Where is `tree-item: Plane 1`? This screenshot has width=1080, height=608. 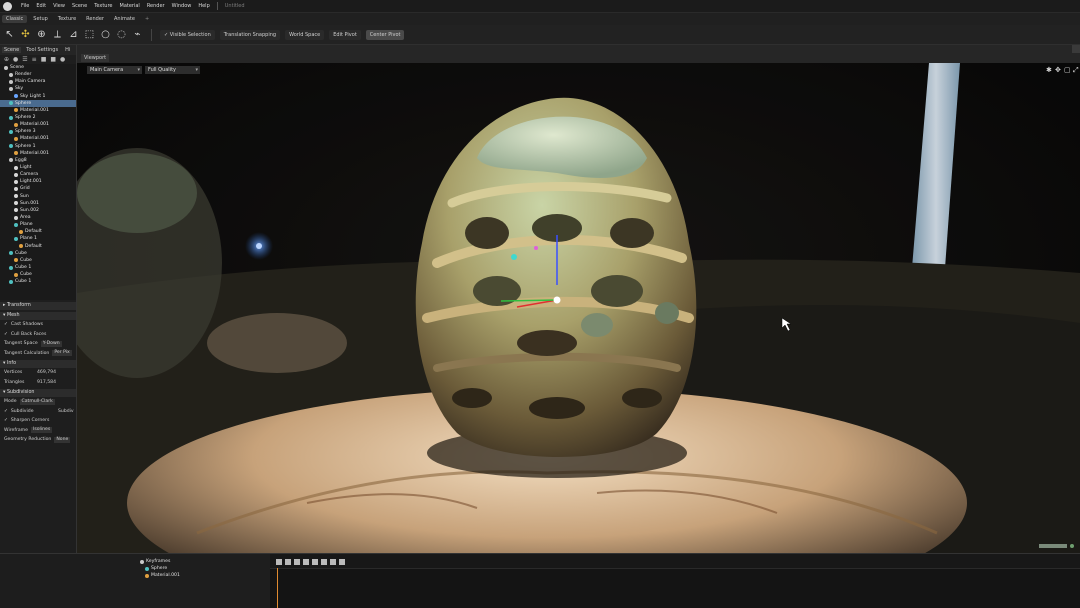
tree-item: Plane 1 is located at coordinates (38, 238).